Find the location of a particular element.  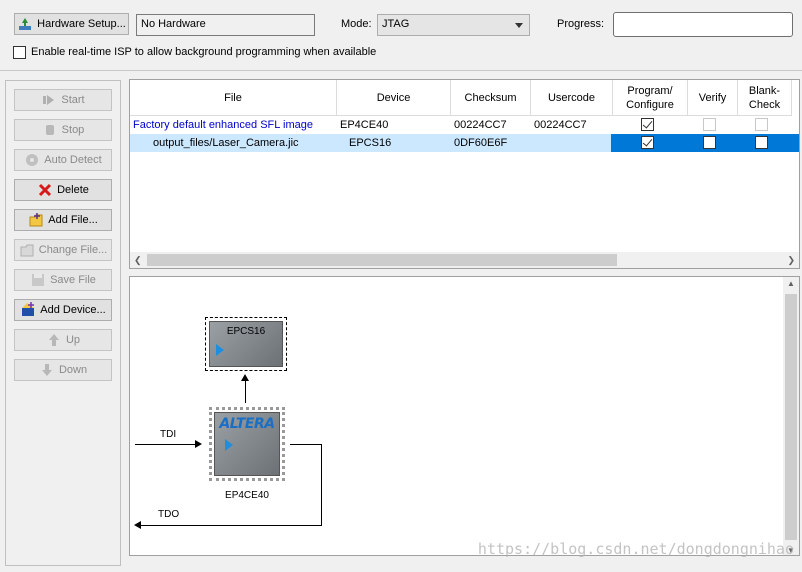

progress-label: Progress: is located at coordinates (581, 24).